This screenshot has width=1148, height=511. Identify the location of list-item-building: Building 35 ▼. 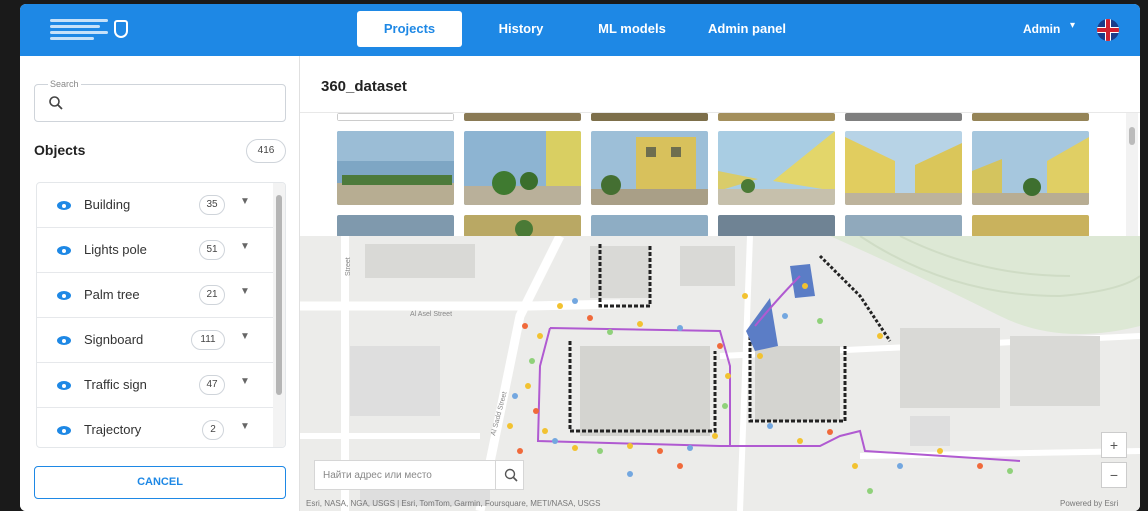
(155, 205).